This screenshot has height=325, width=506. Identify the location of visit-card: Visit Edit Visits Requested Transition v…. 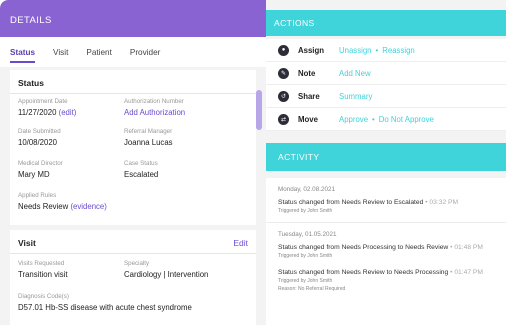
(133, 277).